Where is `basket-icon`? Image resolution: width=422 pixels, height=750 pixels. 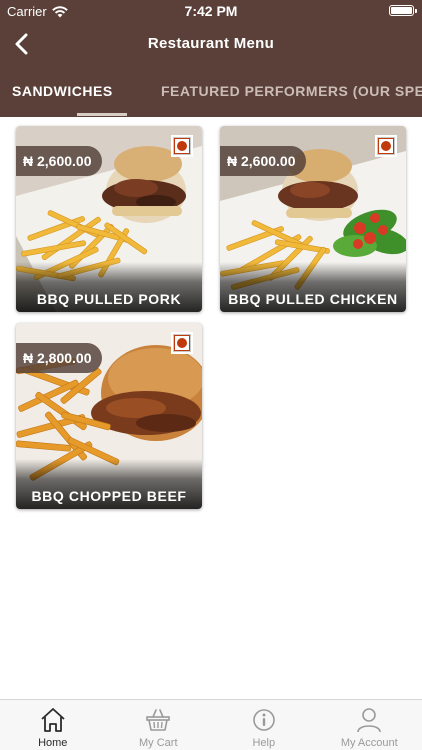
basket-icon is located at coordinates (158, 720).